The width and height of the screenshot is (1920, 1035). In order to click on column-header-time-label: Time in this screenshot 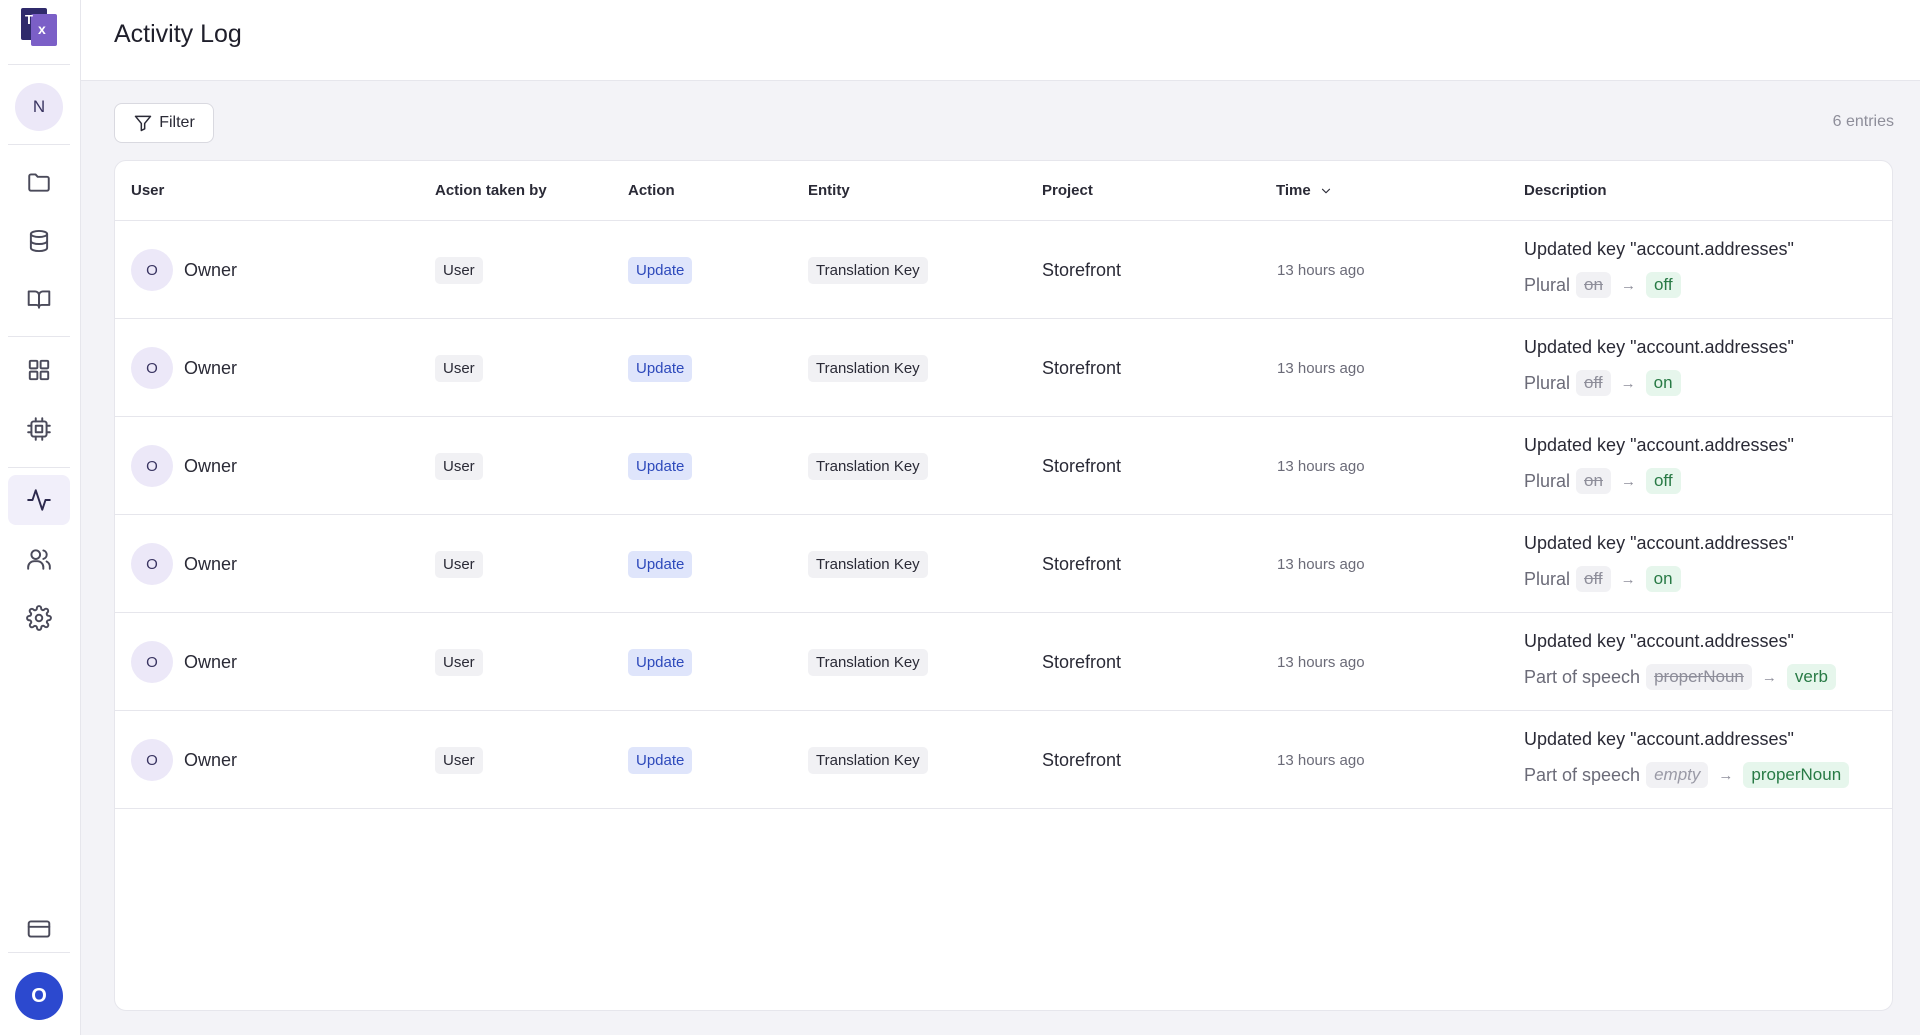, I will do `click(1293, 190)`.